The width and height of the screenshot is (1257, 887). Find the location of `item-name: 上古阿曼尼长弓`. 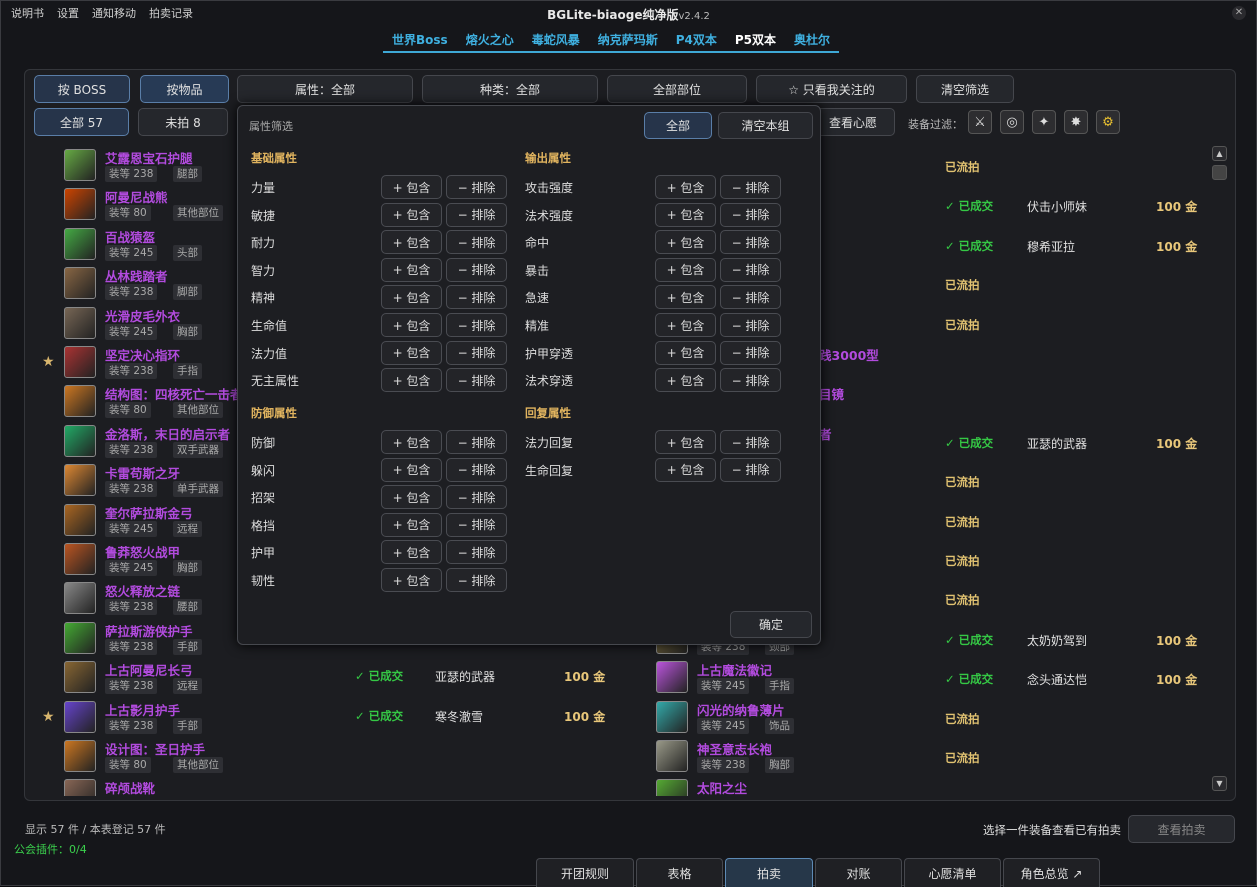

item-name: 上古阿曼尼长弓 is located at coordinates (149, 669).